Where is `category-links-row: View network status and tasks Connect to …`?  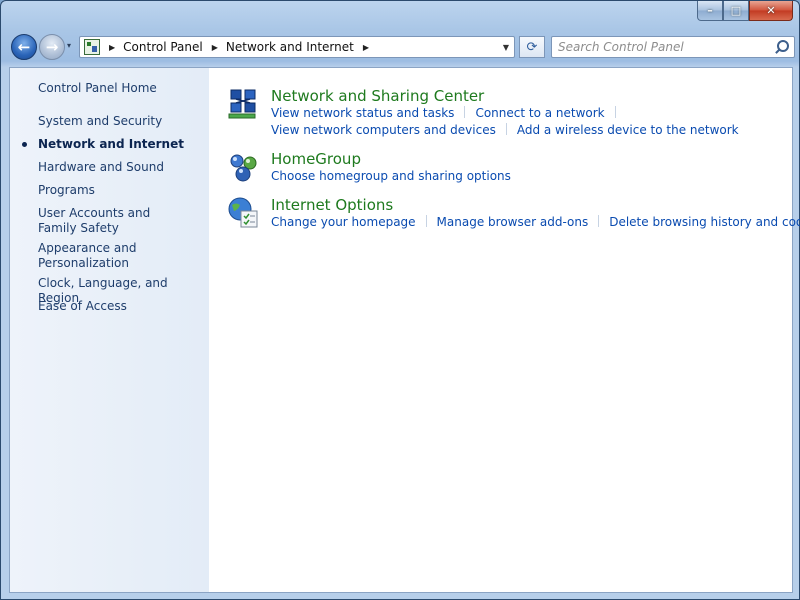
category-links-row: View network status and tasks Connect to … is located at coordinates (448, 113).